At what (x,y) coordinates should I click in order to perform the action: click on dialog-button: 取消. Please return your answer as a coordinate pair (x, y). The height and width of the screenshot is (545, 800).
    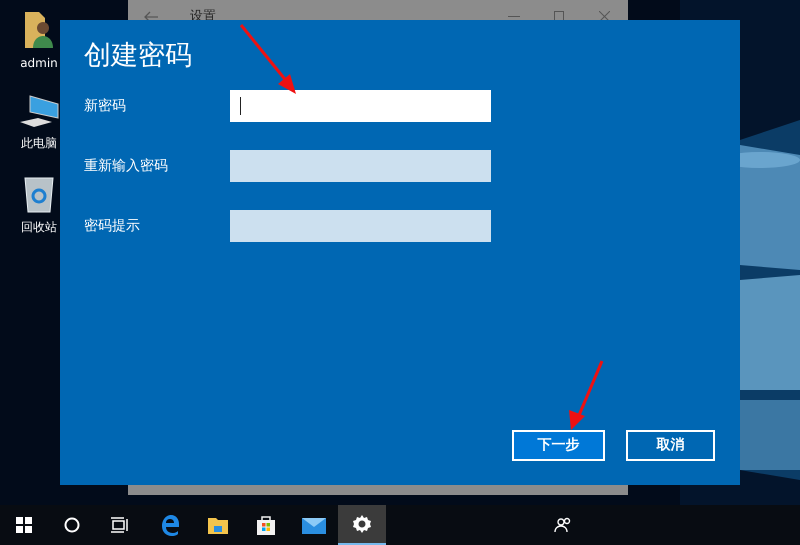
    Looking at the image, I should click on (670, 445).